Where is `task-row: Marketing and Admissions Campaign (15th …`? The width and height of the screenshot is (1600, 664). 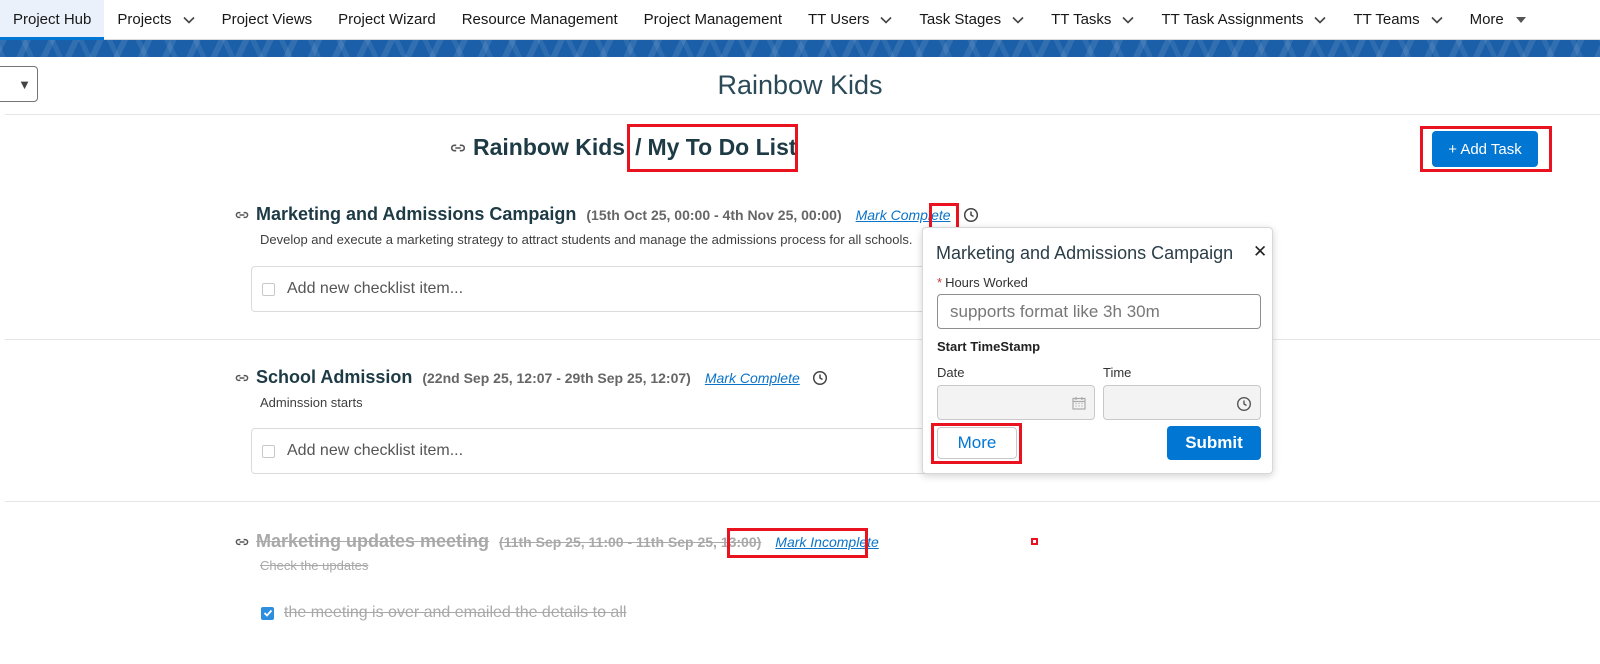
task-row: Marketing and Admissions Campaign (15th … is located at coordinates (606, 214).